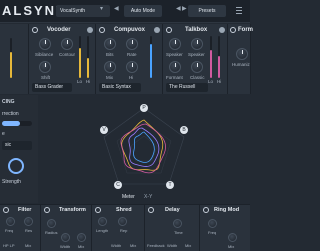 This screenshot has width=320, height=251. I want to click on strength-knob, so click(16, 166).